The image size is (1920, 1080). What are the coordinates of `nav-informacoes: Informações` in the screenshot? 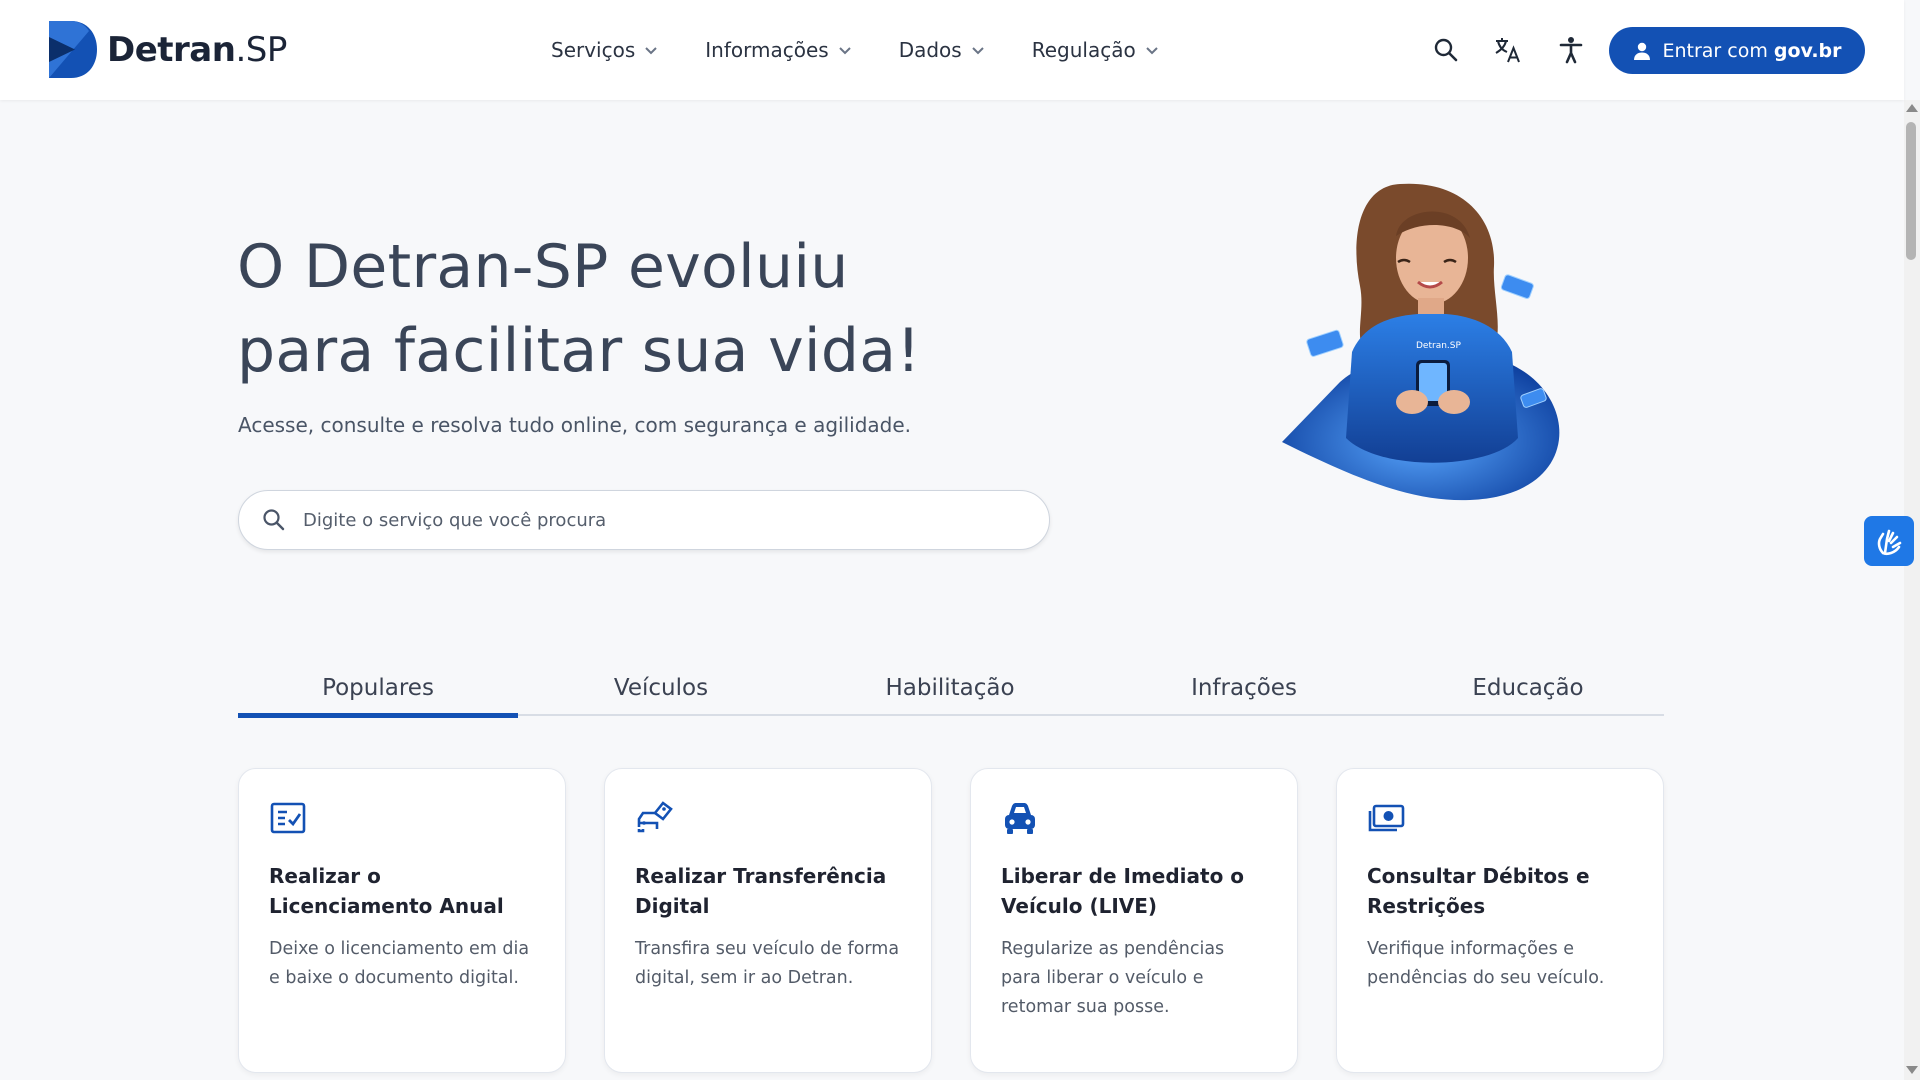 It's located at (778, 50).